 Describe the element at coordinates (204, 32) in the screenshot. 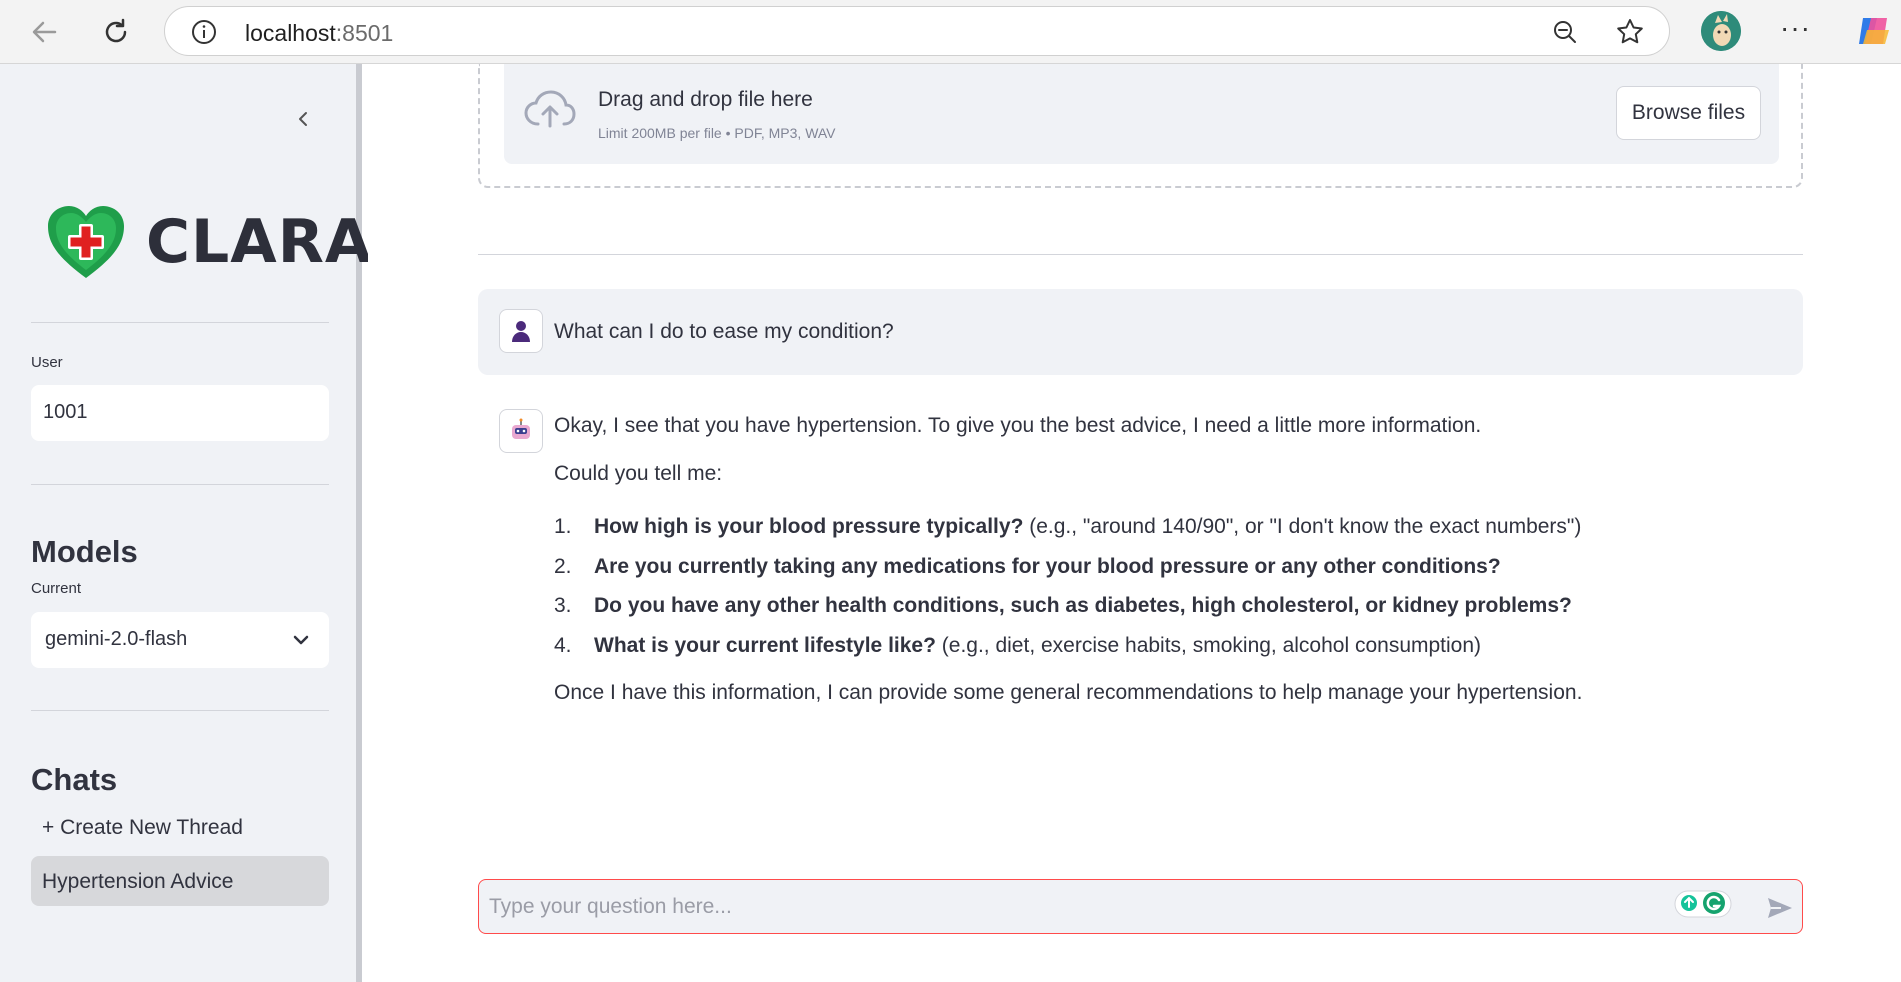

I see `info-icon` at that location.